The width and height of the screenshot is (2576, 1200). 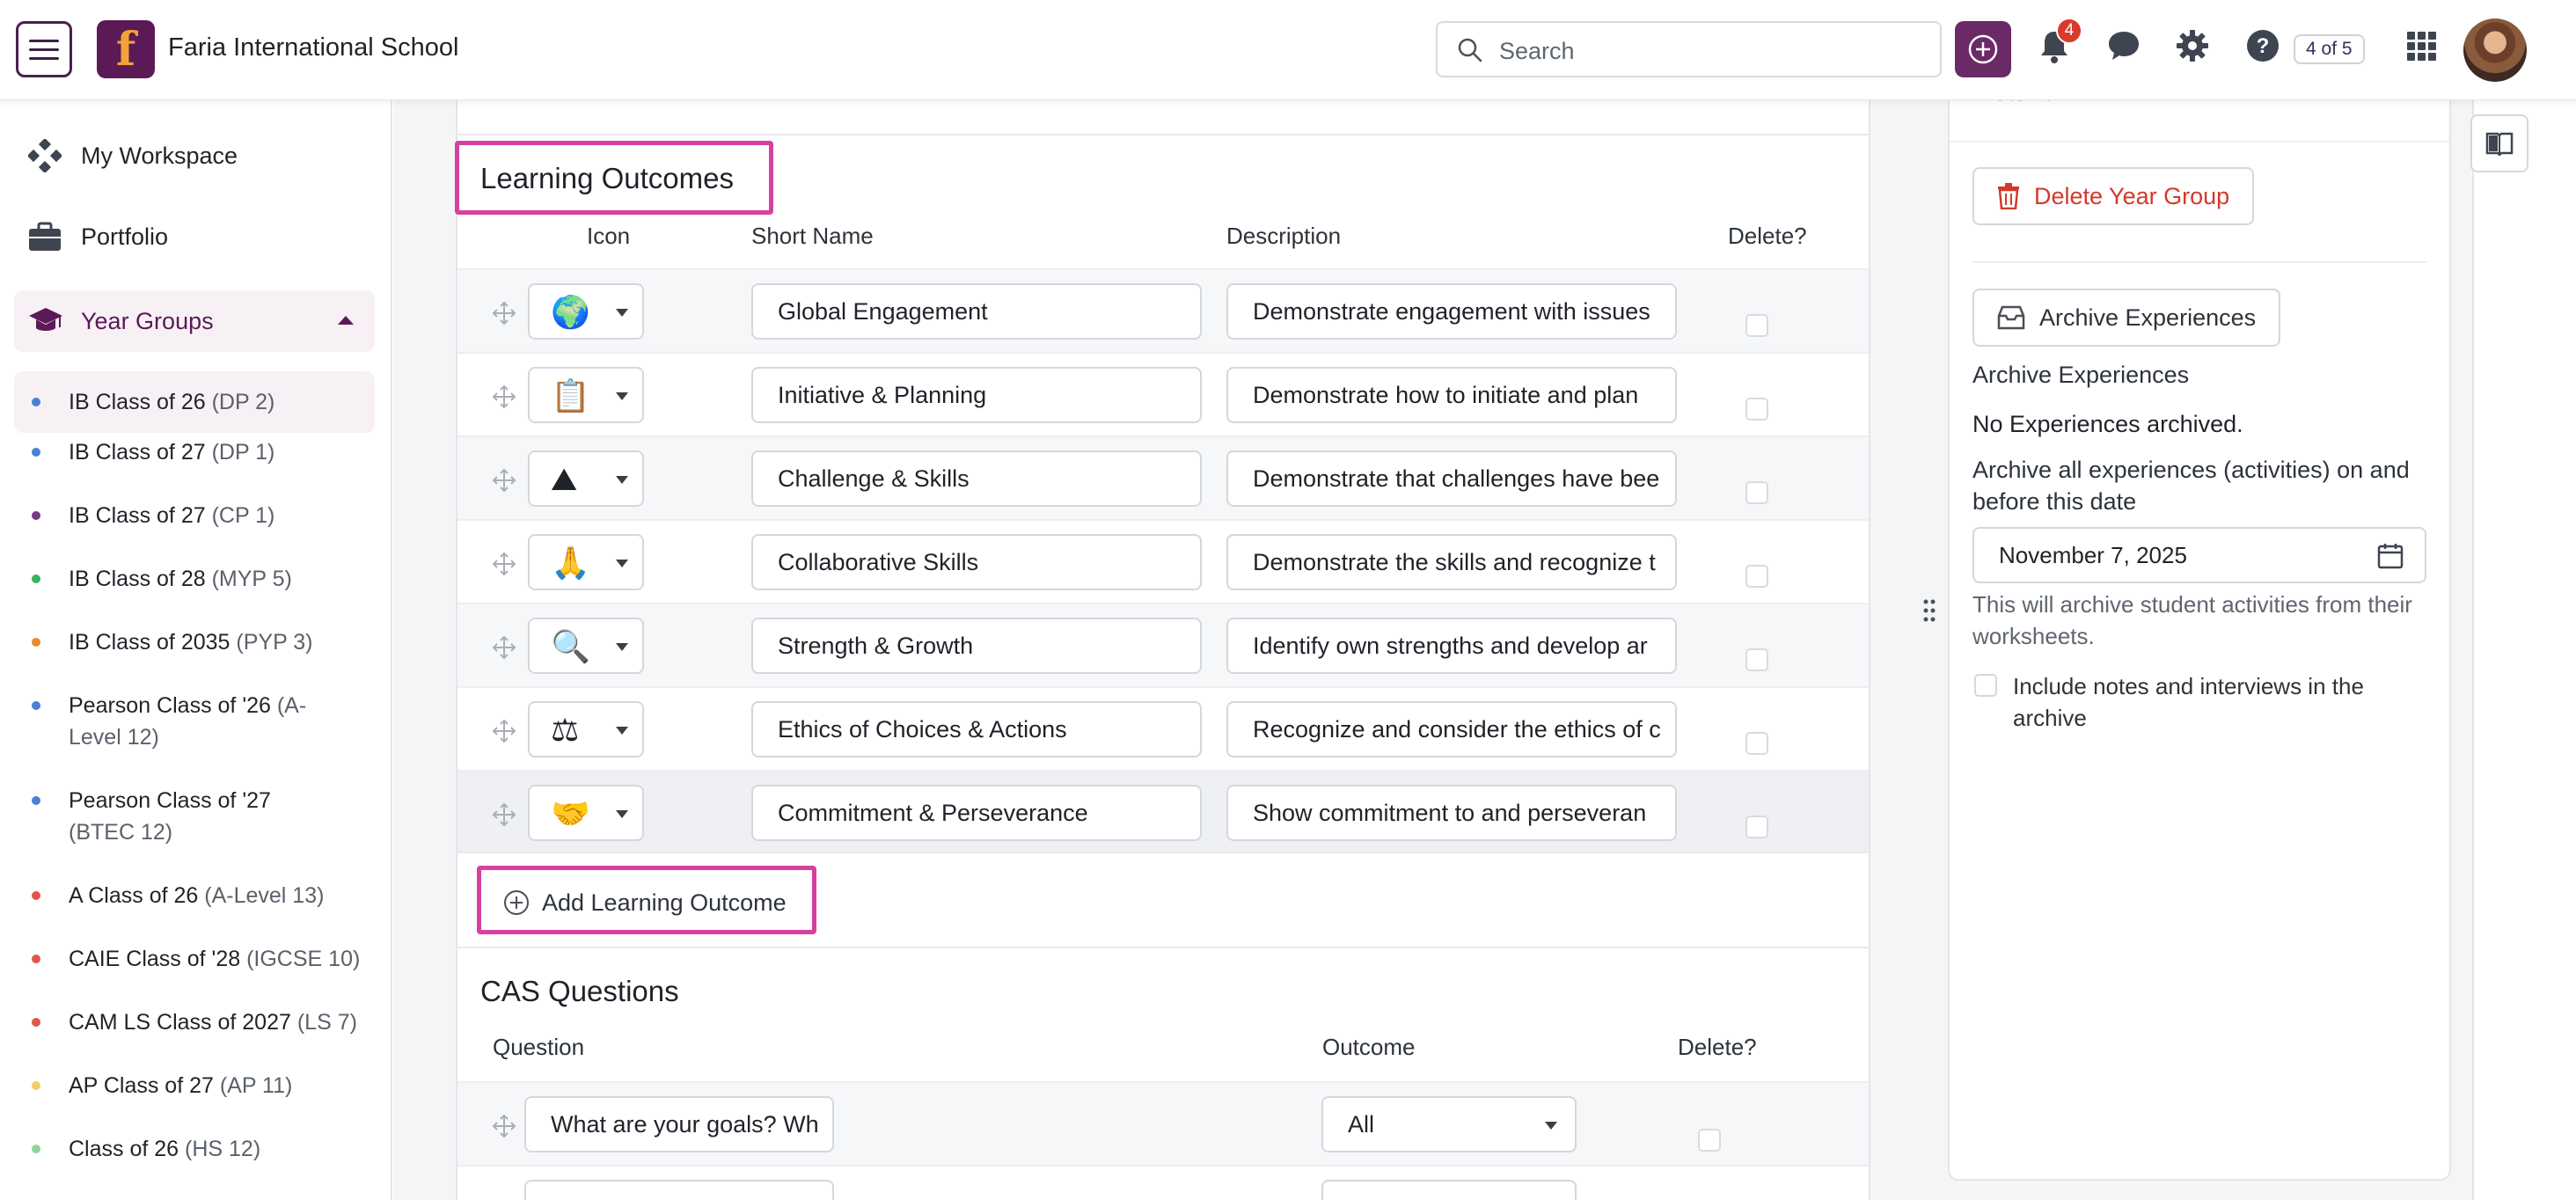 I want to click on sidebar-item-year-group: Class of 26 (HS 12), so click(x=194, y=1158).